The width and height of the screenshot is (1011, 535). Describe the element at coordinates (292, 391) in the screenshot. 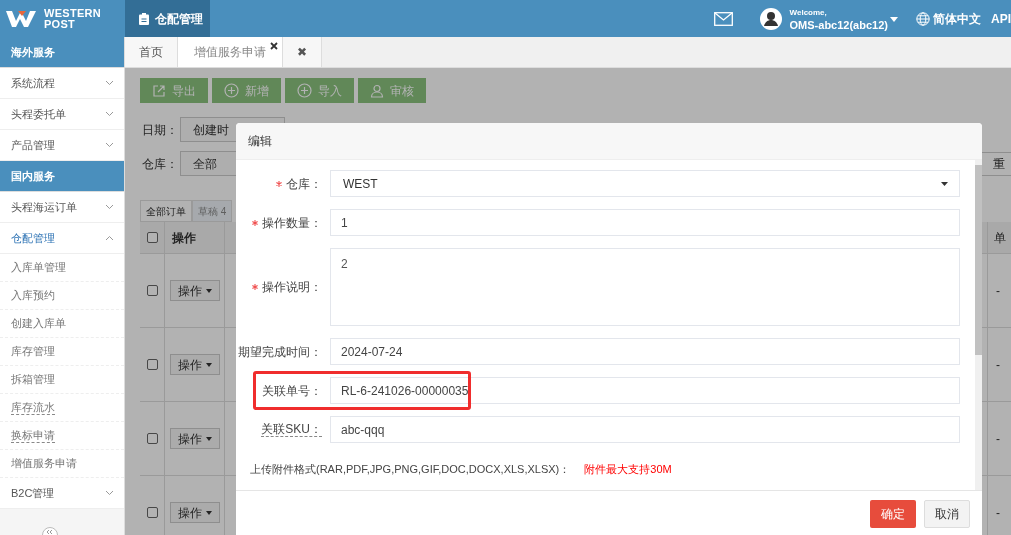

I see `field-label: 关联单号：` at that location.